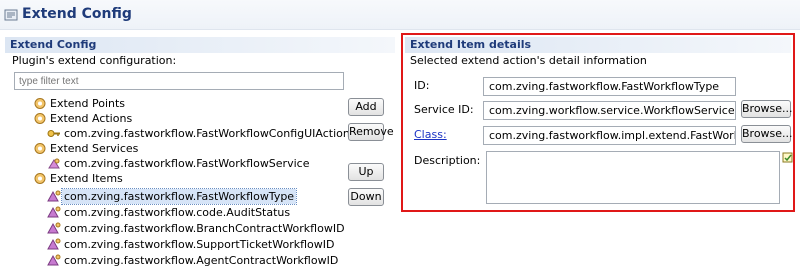 Image resolution: width=800 pixels, height=277 pixels. I want to click on service-id-label: Service ID:, so click(444, 109).